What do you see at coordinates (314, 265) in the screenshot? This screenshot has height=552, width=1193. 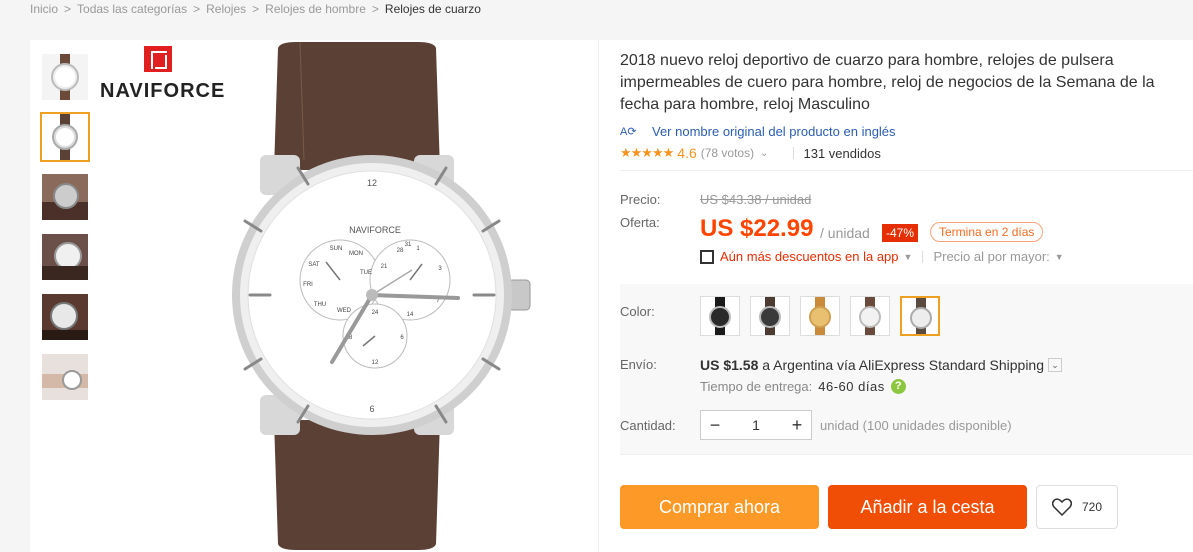 I see `subdial-day-sat: SAT` at bounding box center [314, 265].